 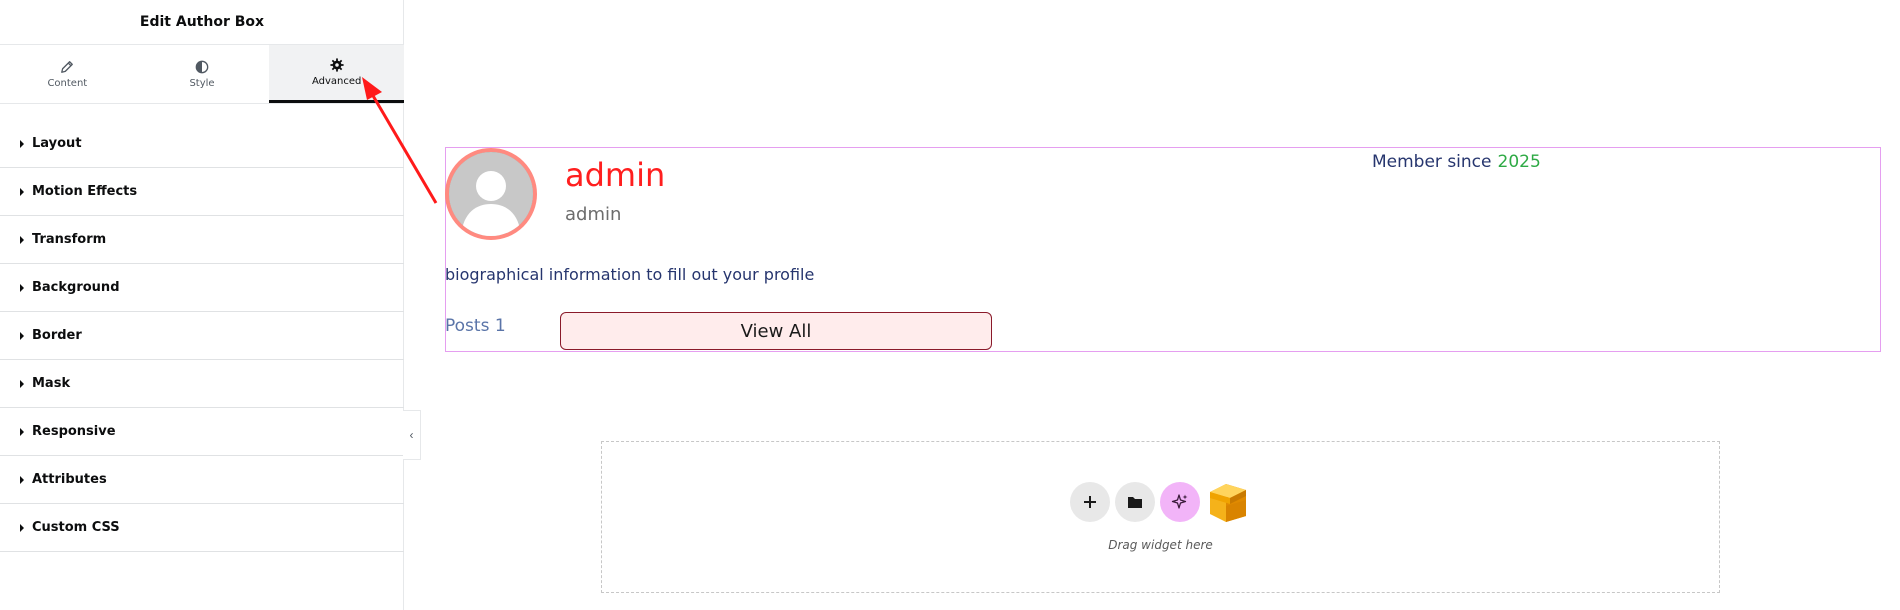 What do you see at coordinates (337, 65) in the screenshot?
I see `gear-icon` at bounding box center [337, 65].